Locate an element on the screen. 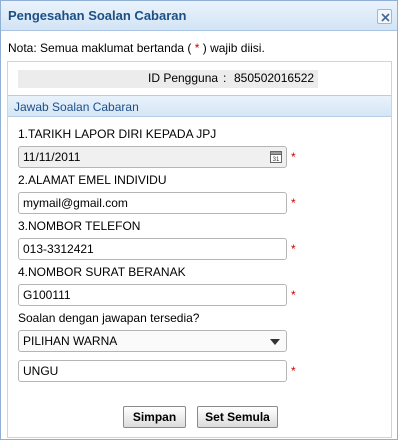 The width and height of the screenshot is (398, 440). close-button is located at coordinates (384, 16).